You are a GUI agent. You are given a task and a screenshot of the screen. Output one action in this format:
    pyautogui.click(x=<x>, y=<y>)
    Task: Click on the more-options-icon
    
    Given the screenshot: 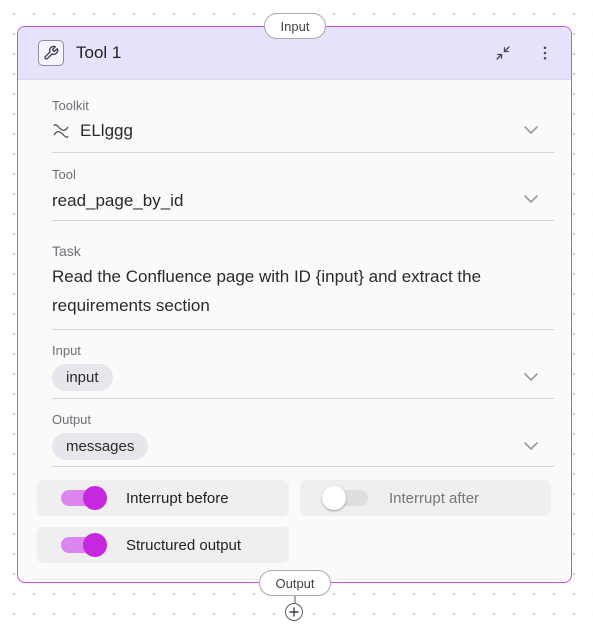 What is the action you would take?
    pyautogui.click(x=545, y=53)
    